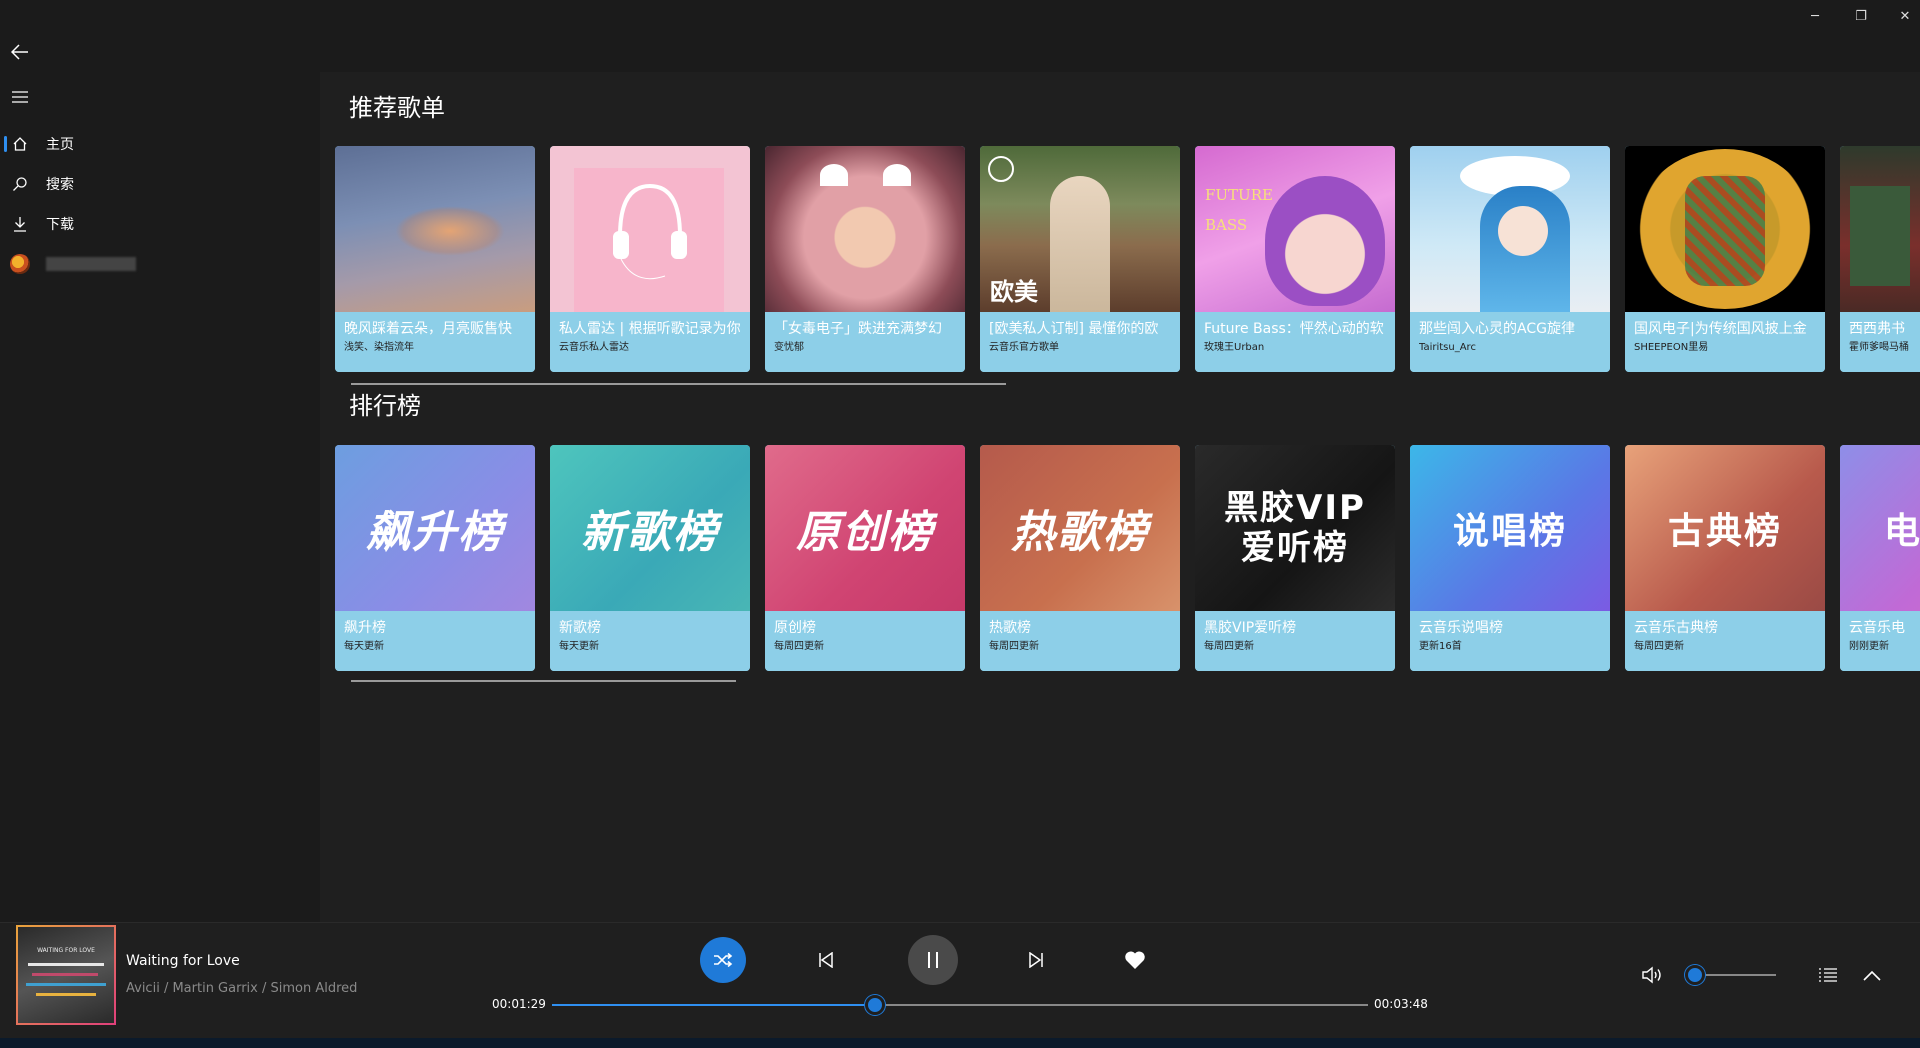 Image resolution: width=1920 pixels, height=1048 pixels. Describe the element at coordinates (1877, 628) in the screenshot. I see `chart-title: 云音乐电` at that location.